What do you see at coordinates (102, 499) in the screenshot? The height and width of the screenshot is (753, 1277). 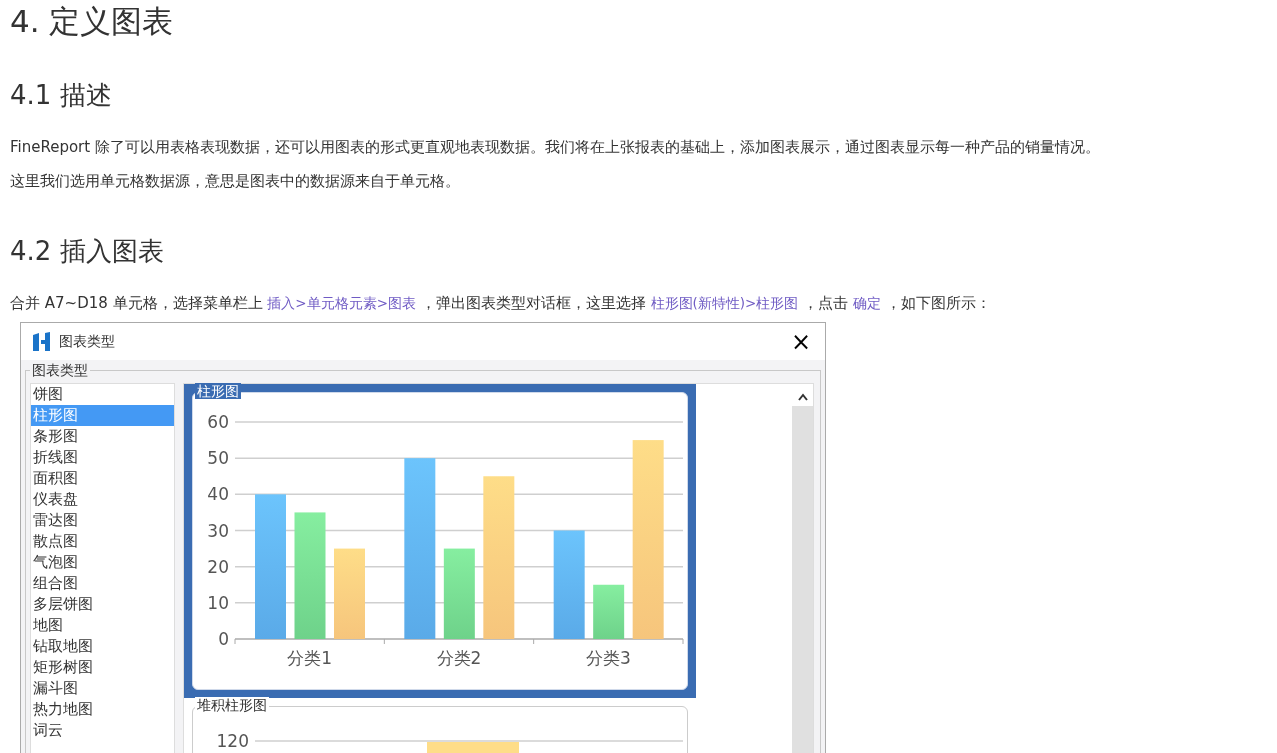 I see `chart-type-item: 仪表盘` at bounding box center [102, 499].